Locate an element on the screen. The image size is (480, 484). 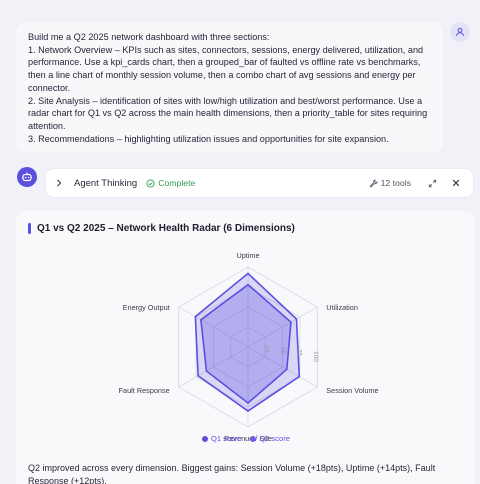
tools-count-text: 12 tools is located at coordinates (395, 183).